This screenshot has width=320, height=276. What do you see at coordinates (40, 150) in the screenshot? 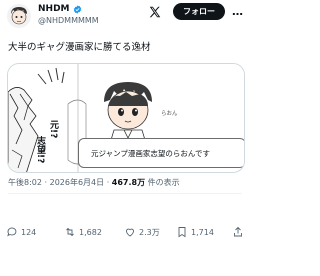
I see `manga-text-line-2: 志望!?` at bounding box center [40, 150].